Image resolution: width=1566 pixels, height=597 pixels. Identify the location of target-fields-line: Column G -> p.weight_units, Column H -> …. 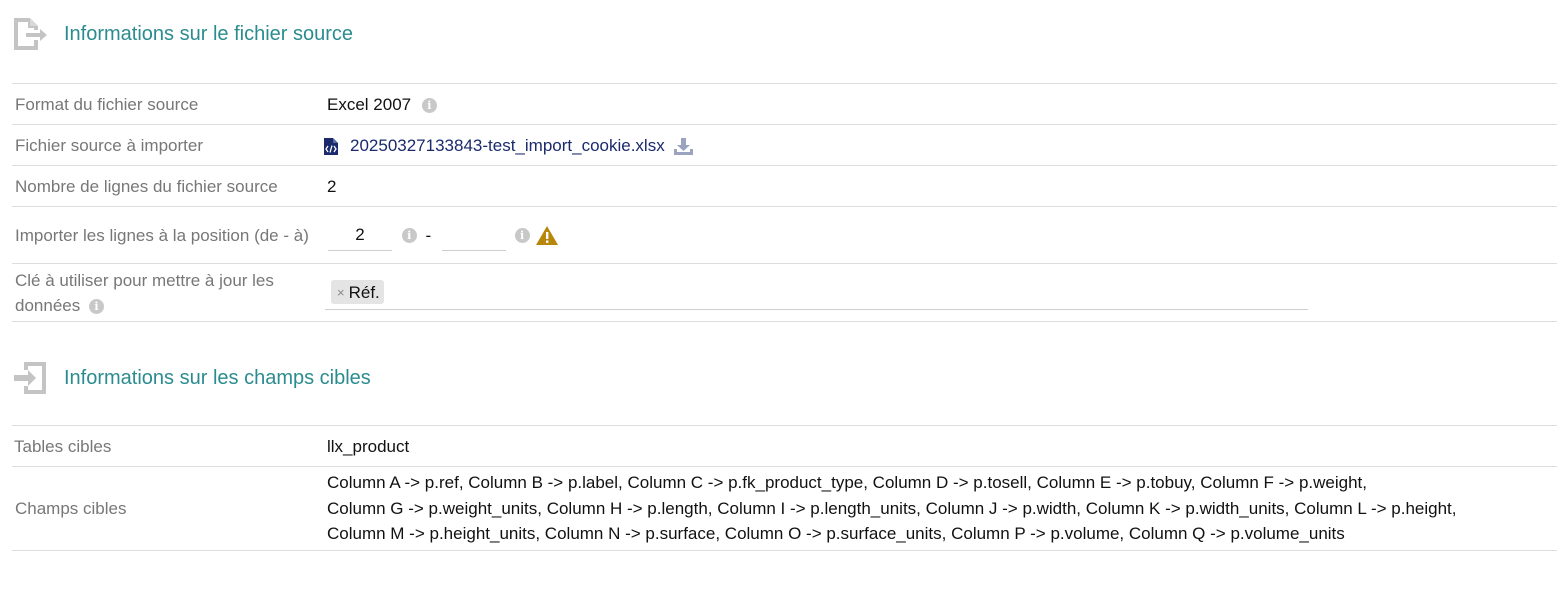
(892, 508).